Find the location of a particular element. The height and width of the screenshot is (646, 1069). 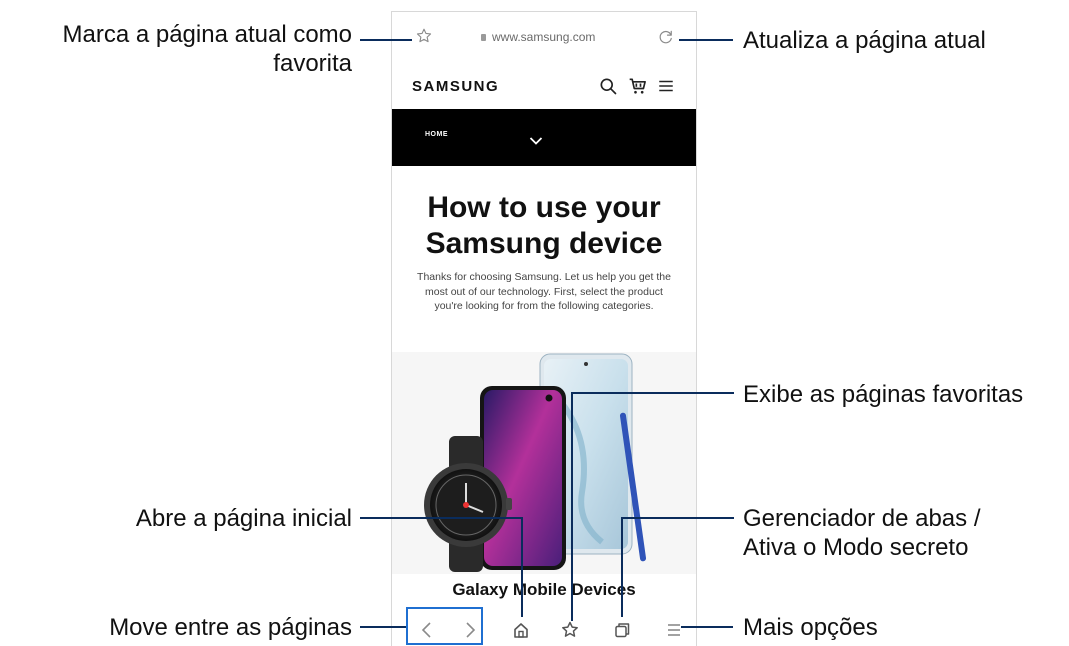

callout-text: Gerenciador de abas / is located at coordinates (862, 518).